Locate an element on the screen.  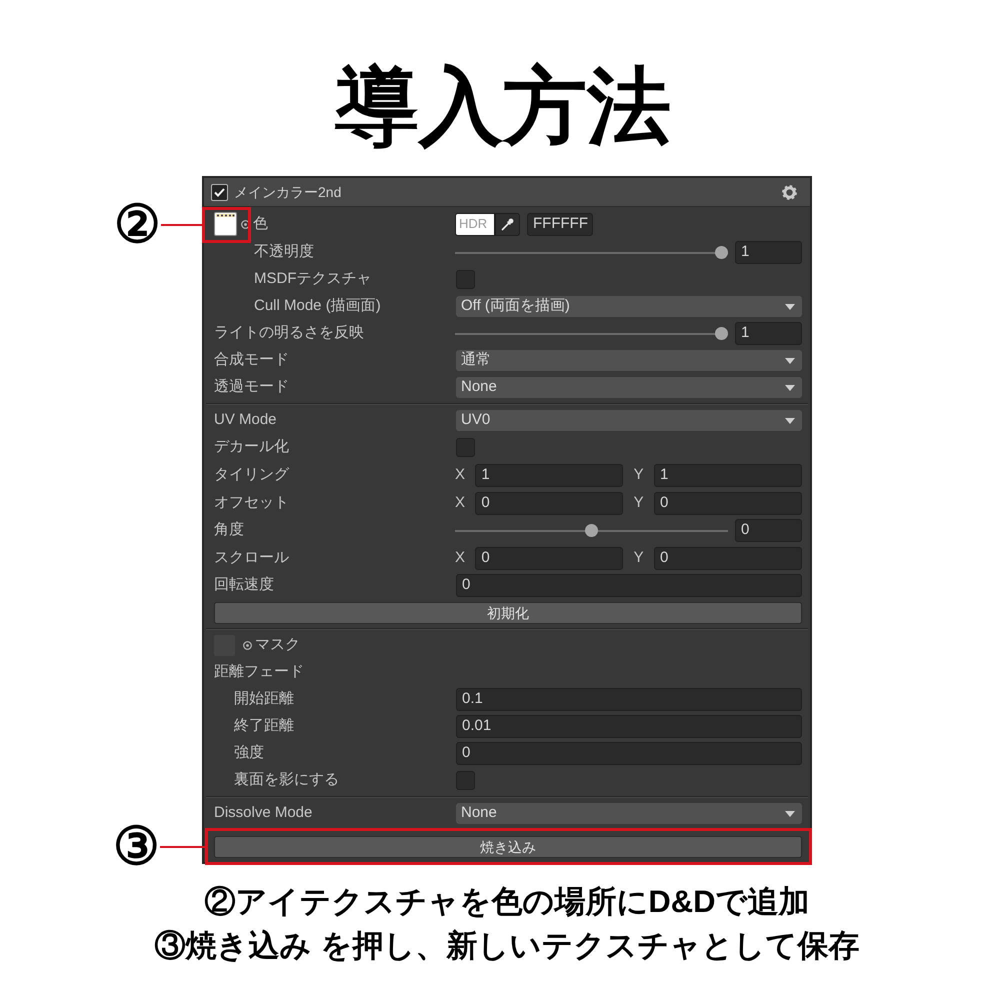
panel-button: 焼き込み is located at coordinates (508, 847).